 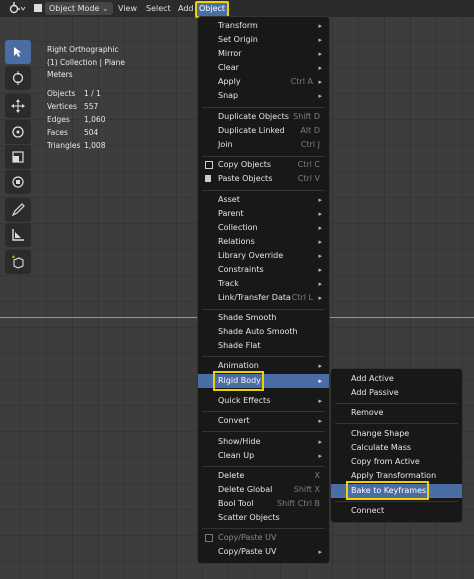 I want to click on menu-item-collection: Collection ▸, so click(x=263, y=228).